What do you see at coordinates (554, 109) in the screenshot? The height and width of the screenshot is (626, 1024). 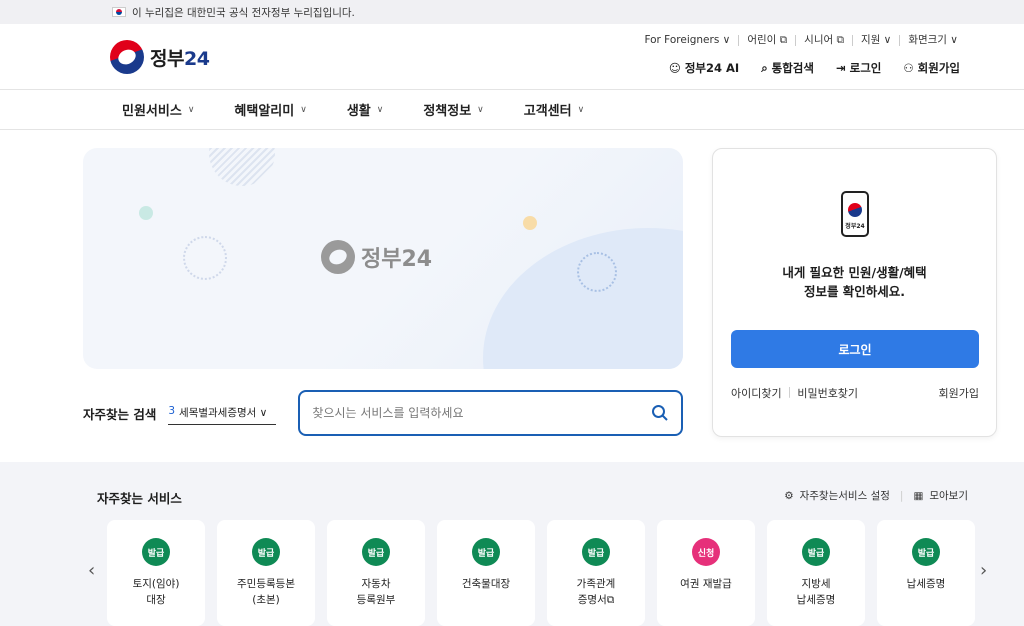 I see `nav-customer-center: 고객센터 ∨` at bounding box center [554, 109].